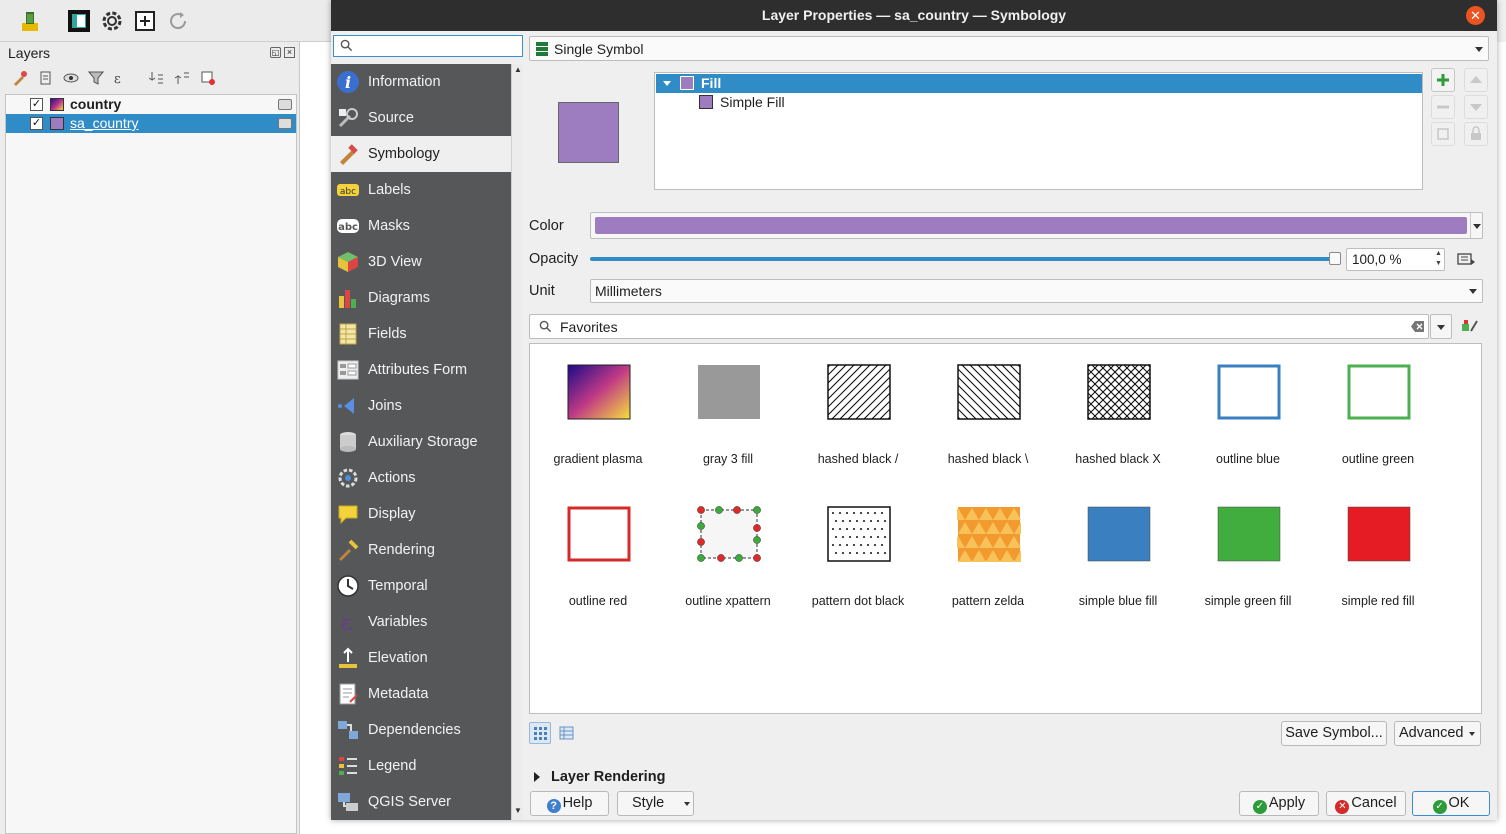  Describe the element at coordinates (421, 658) in the screenshot. I see `nav-item-elevation: Elevation` at that location.